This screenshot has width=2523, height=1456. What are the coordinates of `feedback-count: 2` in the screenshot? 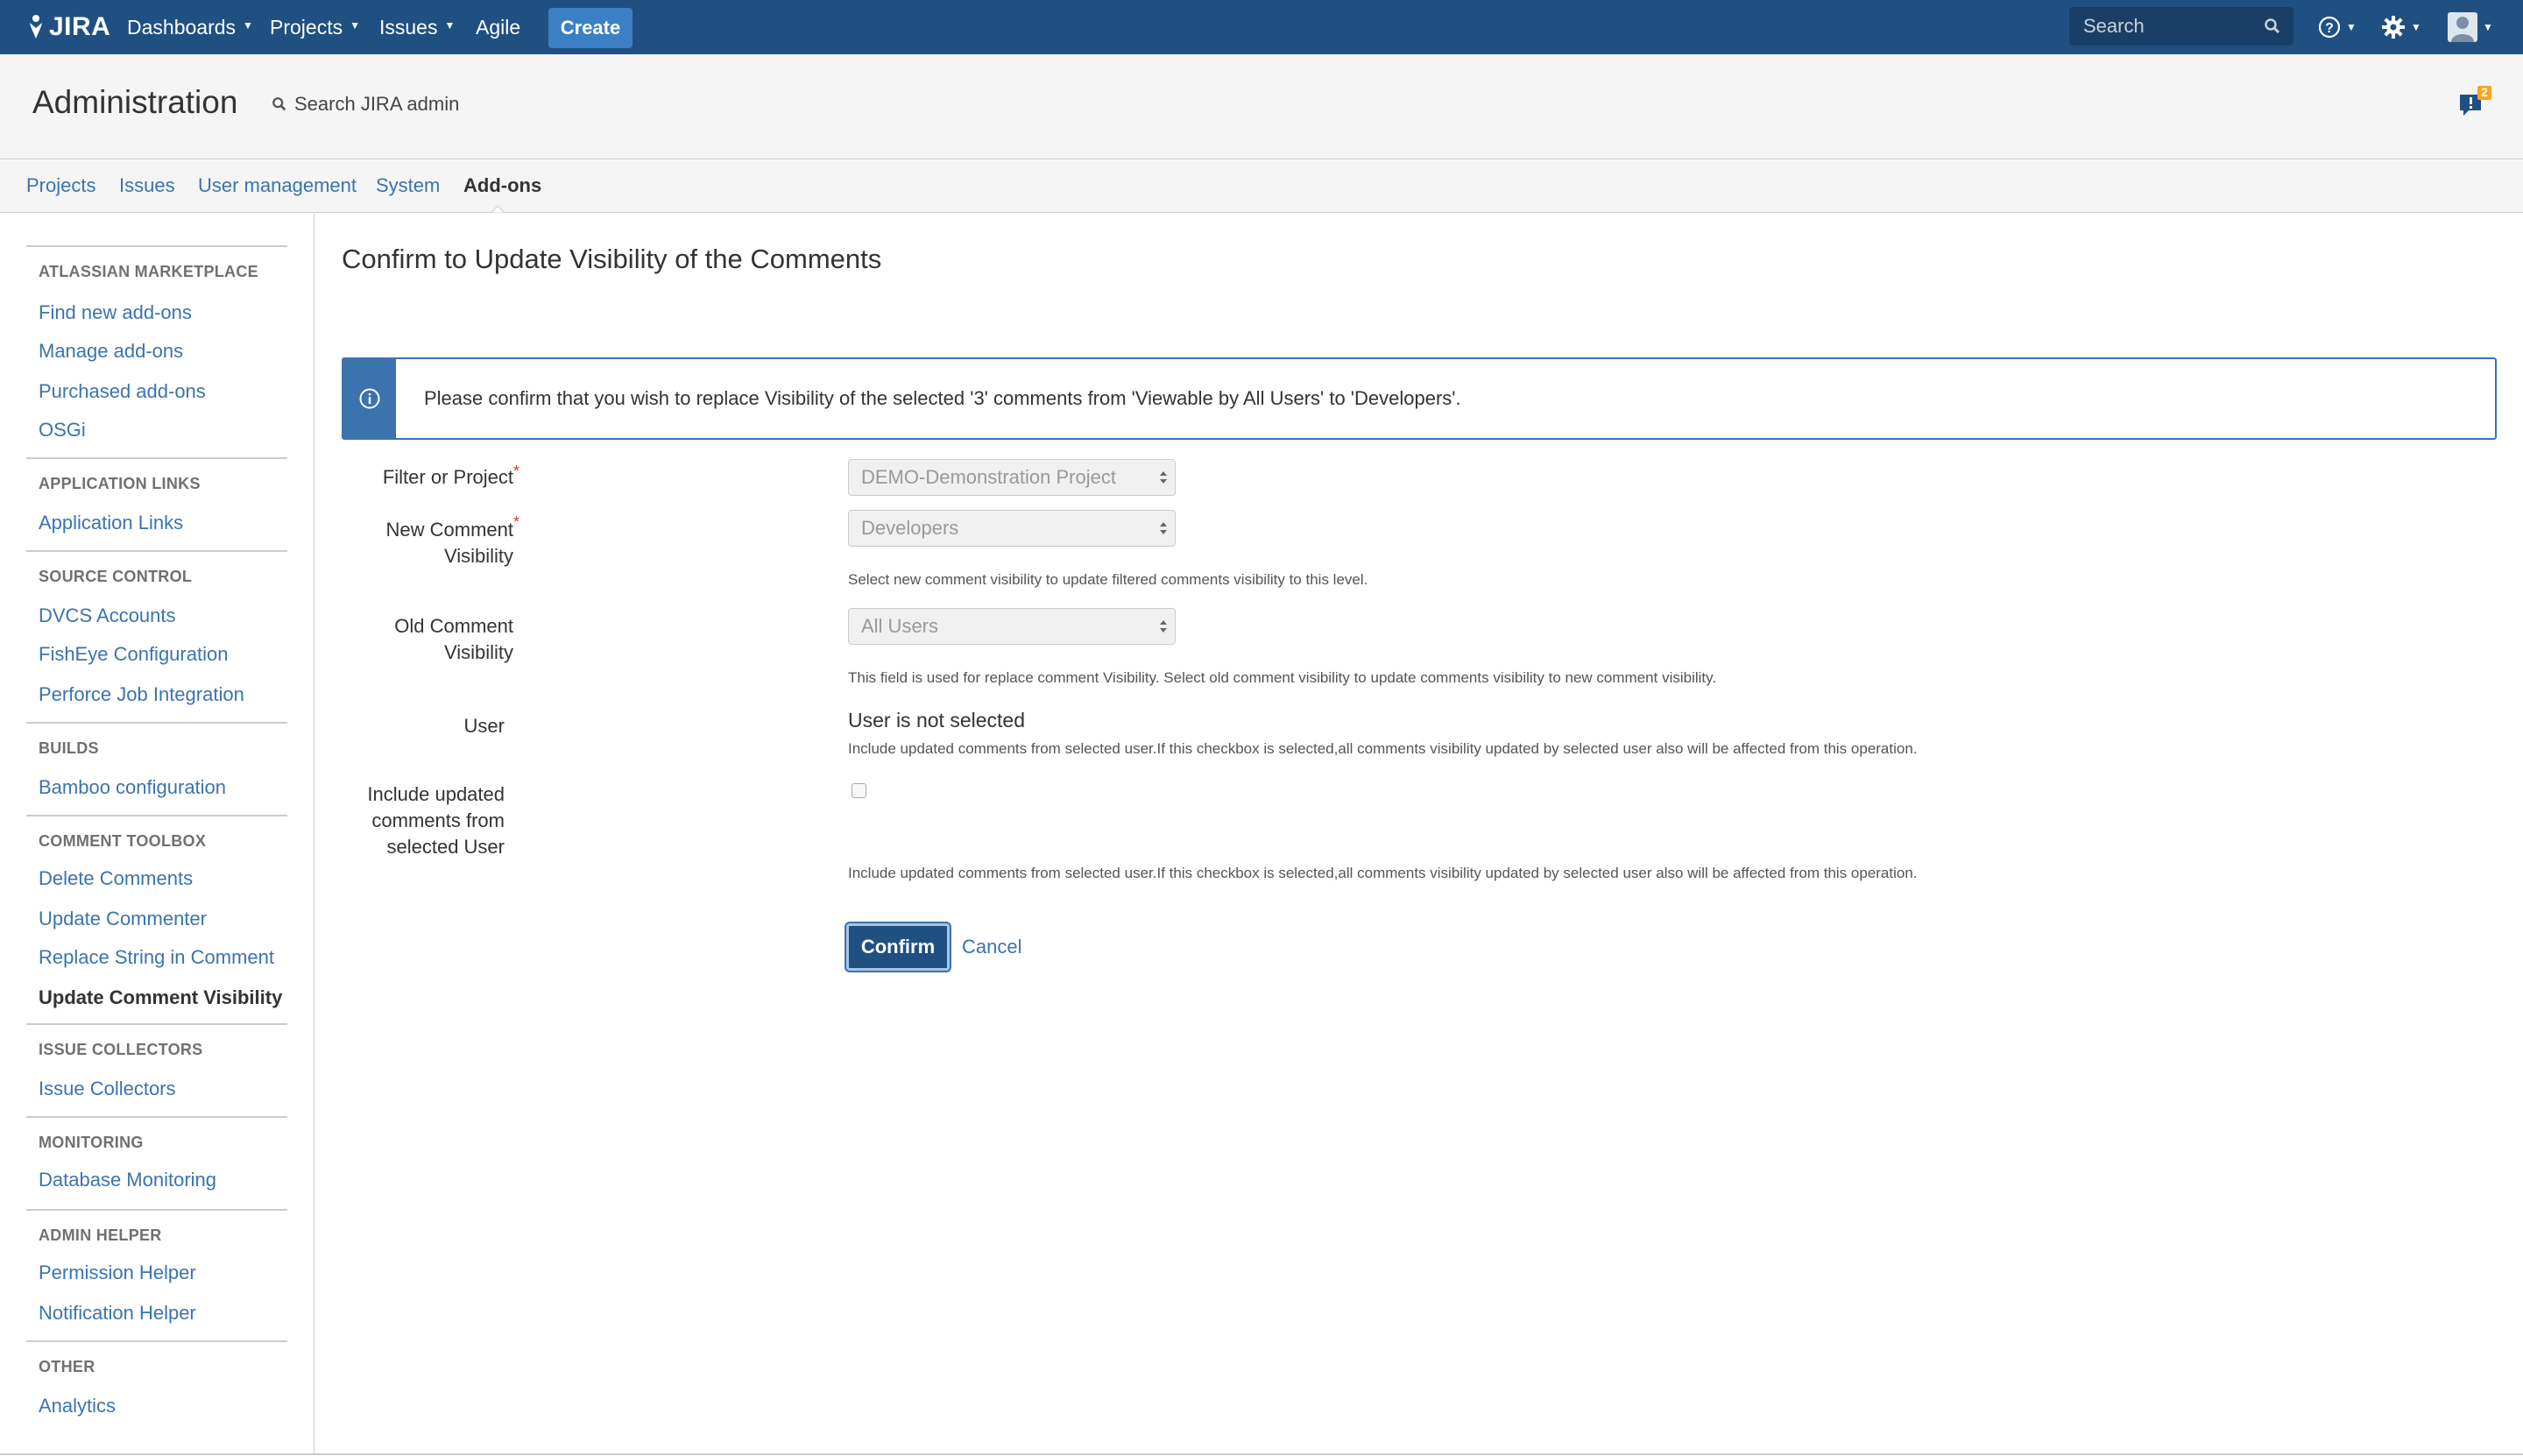 It's located at (2484, 92).